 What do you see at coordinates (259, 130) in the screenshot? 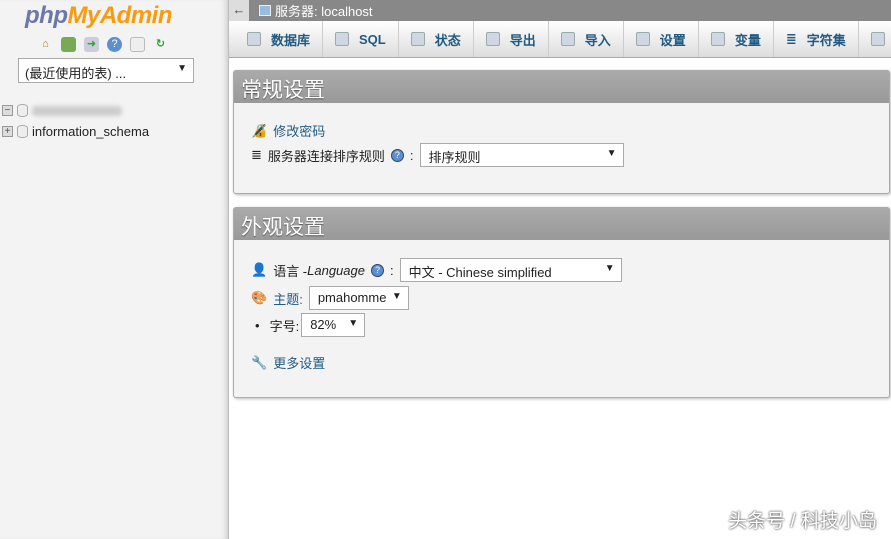
I see `change-password-icon: 🔏` at bounding box center [259, 130].